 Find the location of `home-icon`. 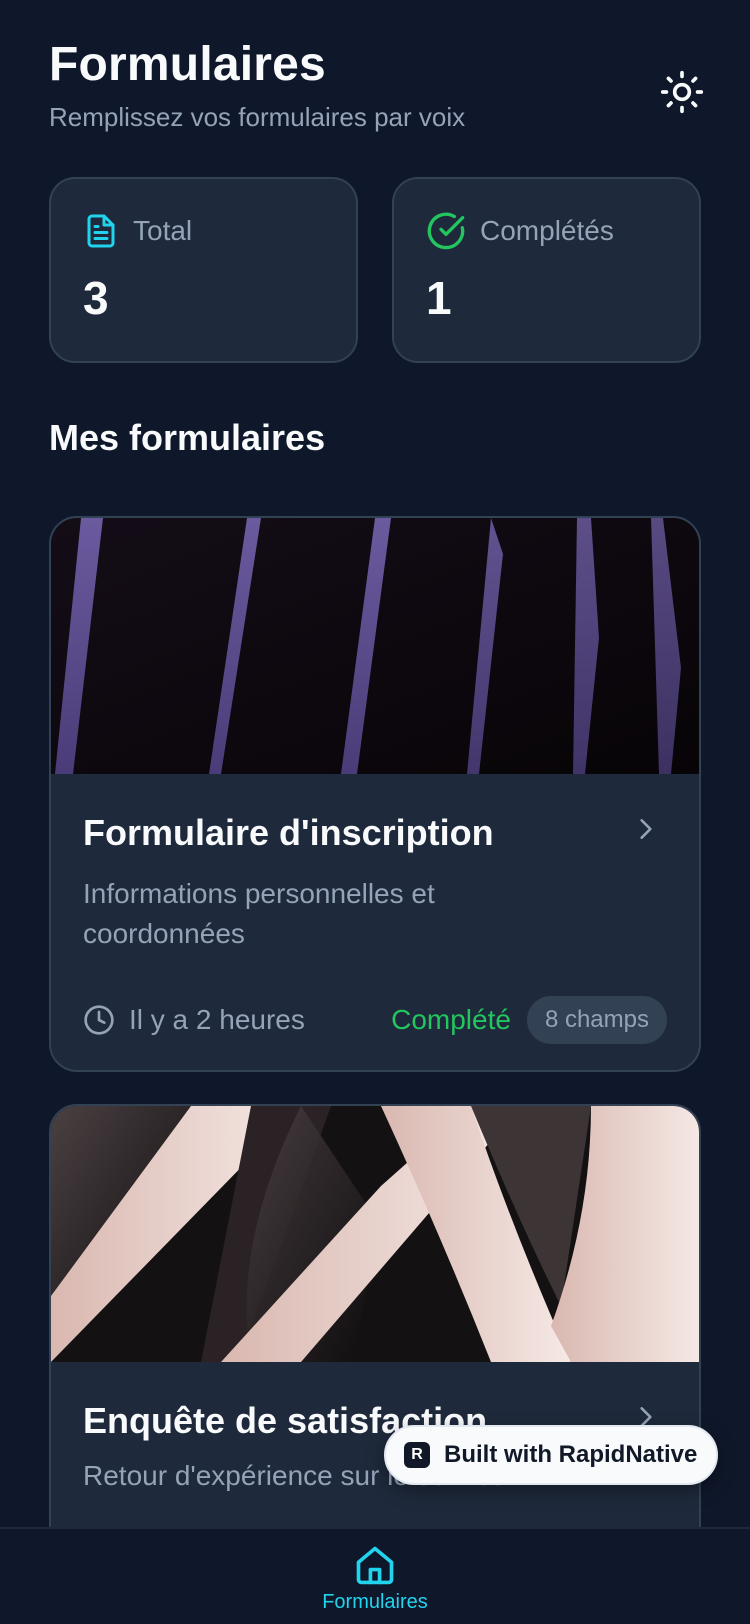

home-icon is located at coordinates (375, 1565).